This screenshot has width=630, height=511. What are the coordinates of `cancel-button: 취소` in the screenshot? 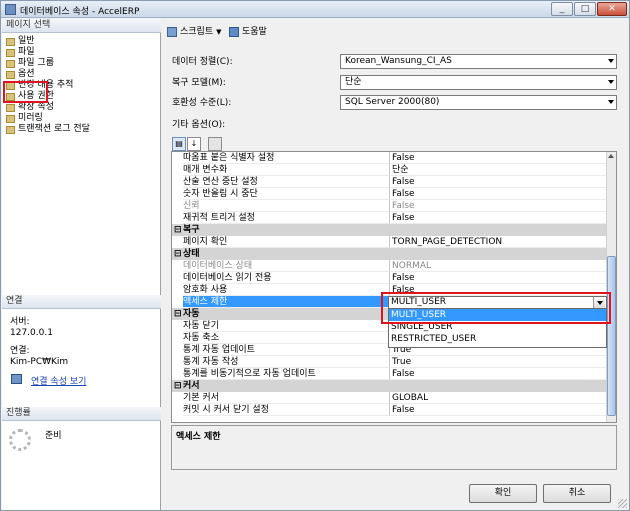 It's located at (577, 493).